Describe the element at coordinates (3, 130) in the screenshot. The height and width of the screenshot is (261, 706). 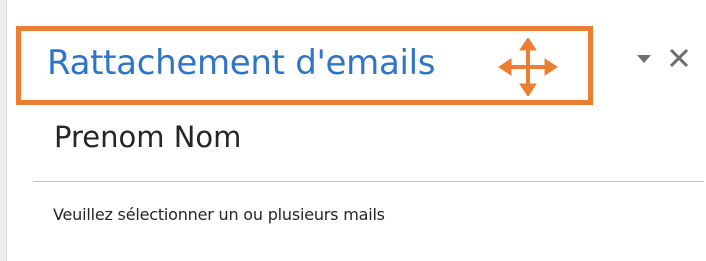
I see `pane-left-edge` at that location.